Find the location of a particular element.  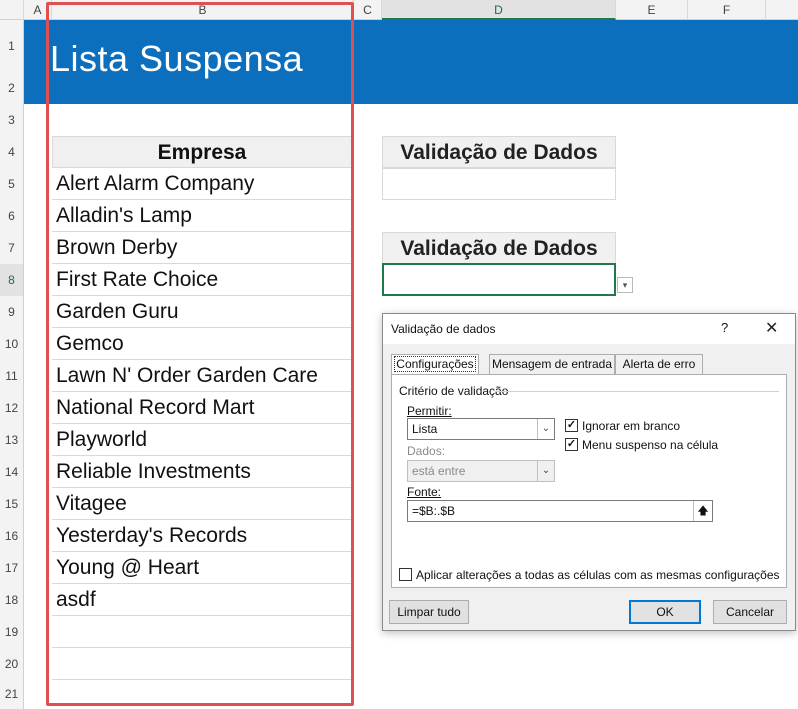

validation-criteria-label: Critério de validação is located at coordinates (454, 391).